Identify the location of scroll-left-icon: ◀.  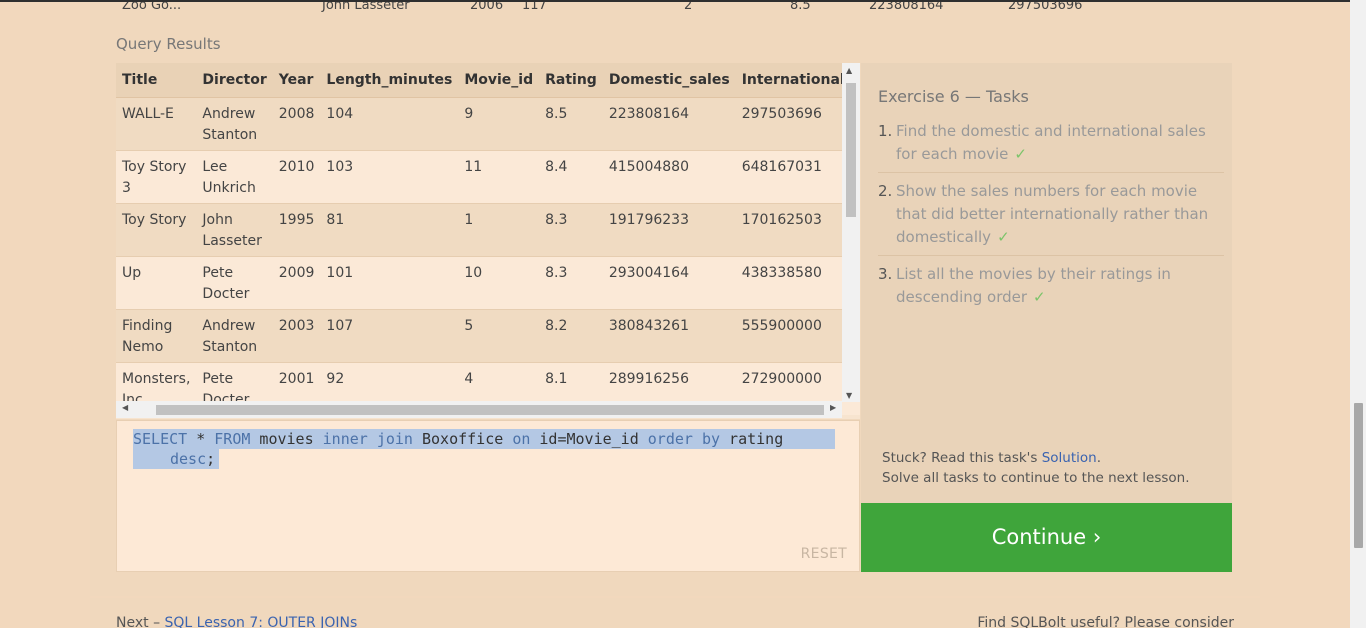
(125, 407).